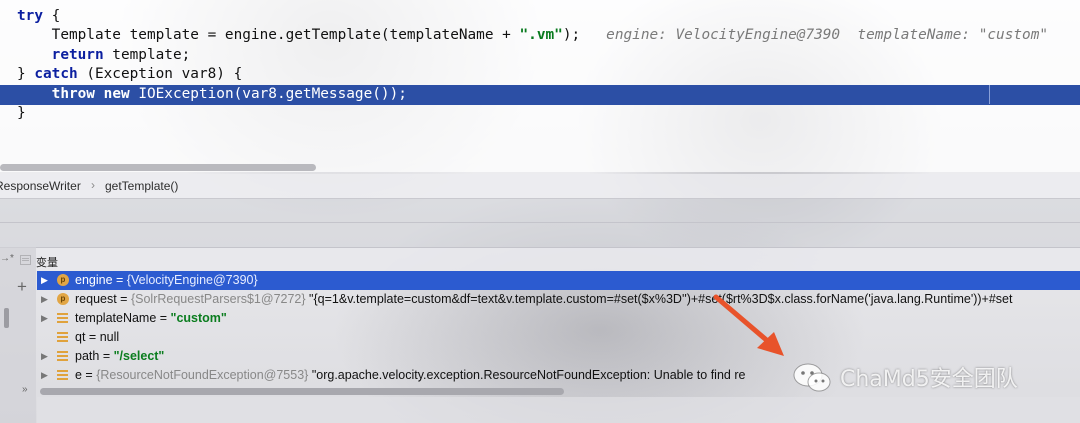 This screenshot has height=423, width=1080. Describe the element at coordinates (929, 379) in the screenshot. I see `watermark-text: ChaMd5安全团队` at that location.